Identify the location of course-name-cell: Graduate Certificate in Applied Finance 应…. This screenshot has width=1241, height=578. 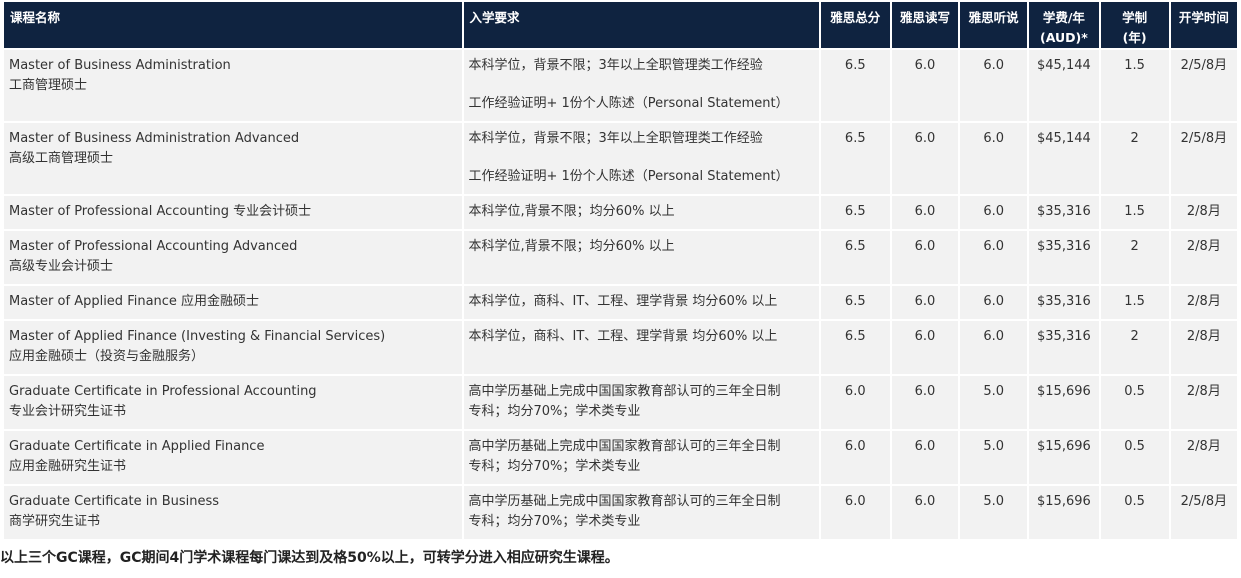
(233, 457).